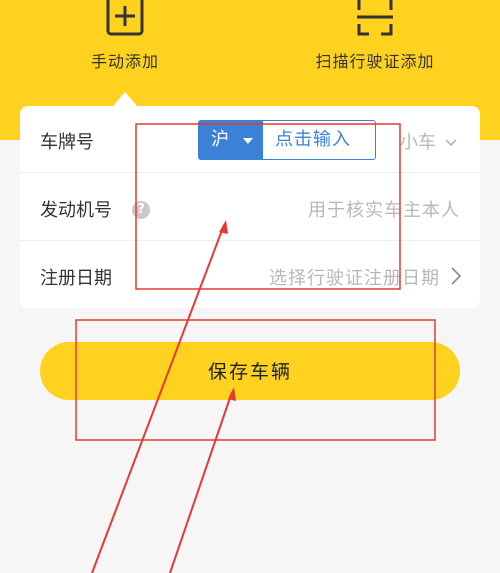  I want to click on engine-input: 用于核实车主本人, so click(384, 209).